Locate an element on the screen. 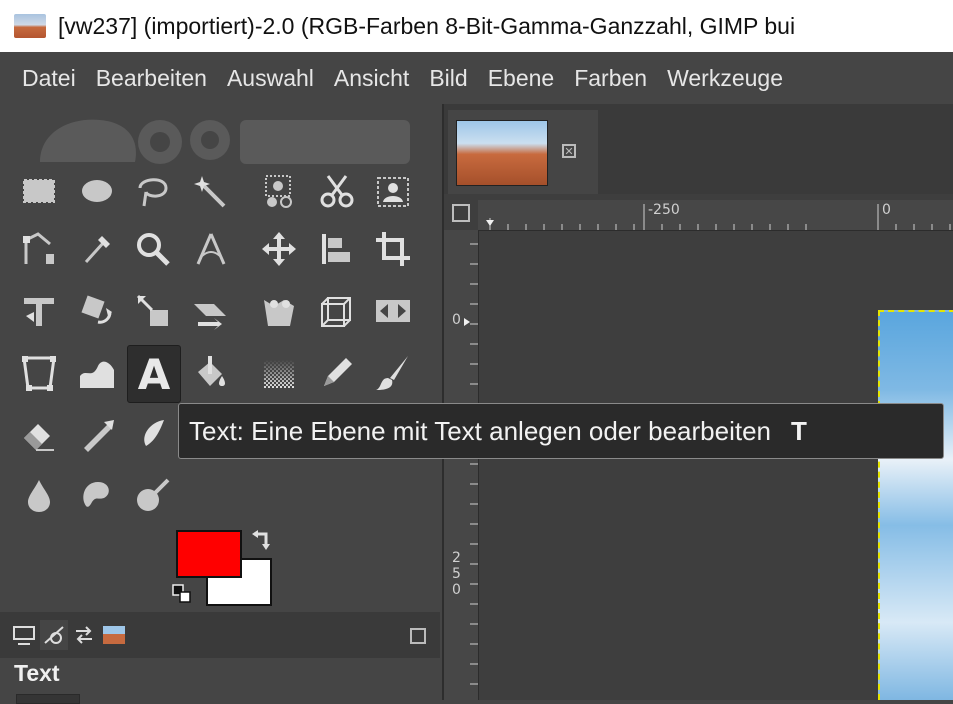  image-tab: ✕ is located at coordinates (523, 152).